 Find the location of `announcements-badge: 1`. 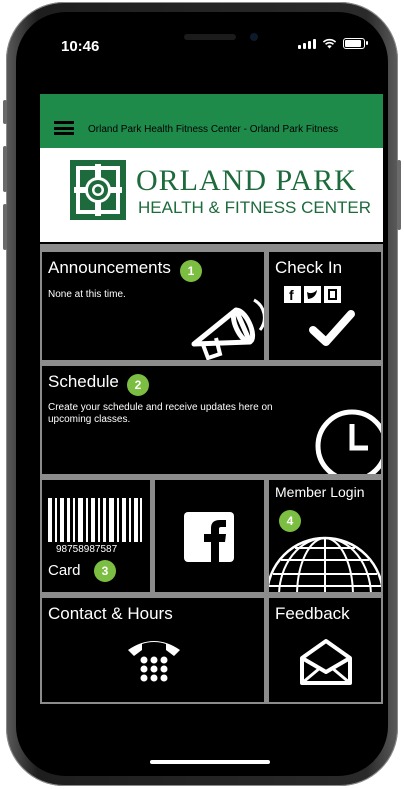

announcements-badge: 1 is located at coordinates (191, 271).